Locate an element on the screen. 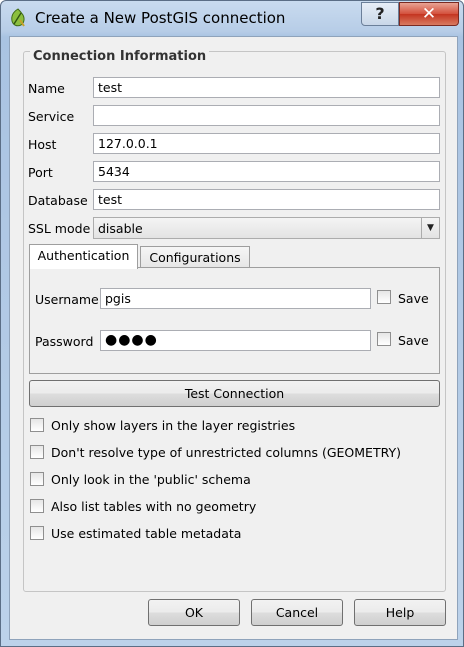  name-field: test is located at coordinates (266, 87).